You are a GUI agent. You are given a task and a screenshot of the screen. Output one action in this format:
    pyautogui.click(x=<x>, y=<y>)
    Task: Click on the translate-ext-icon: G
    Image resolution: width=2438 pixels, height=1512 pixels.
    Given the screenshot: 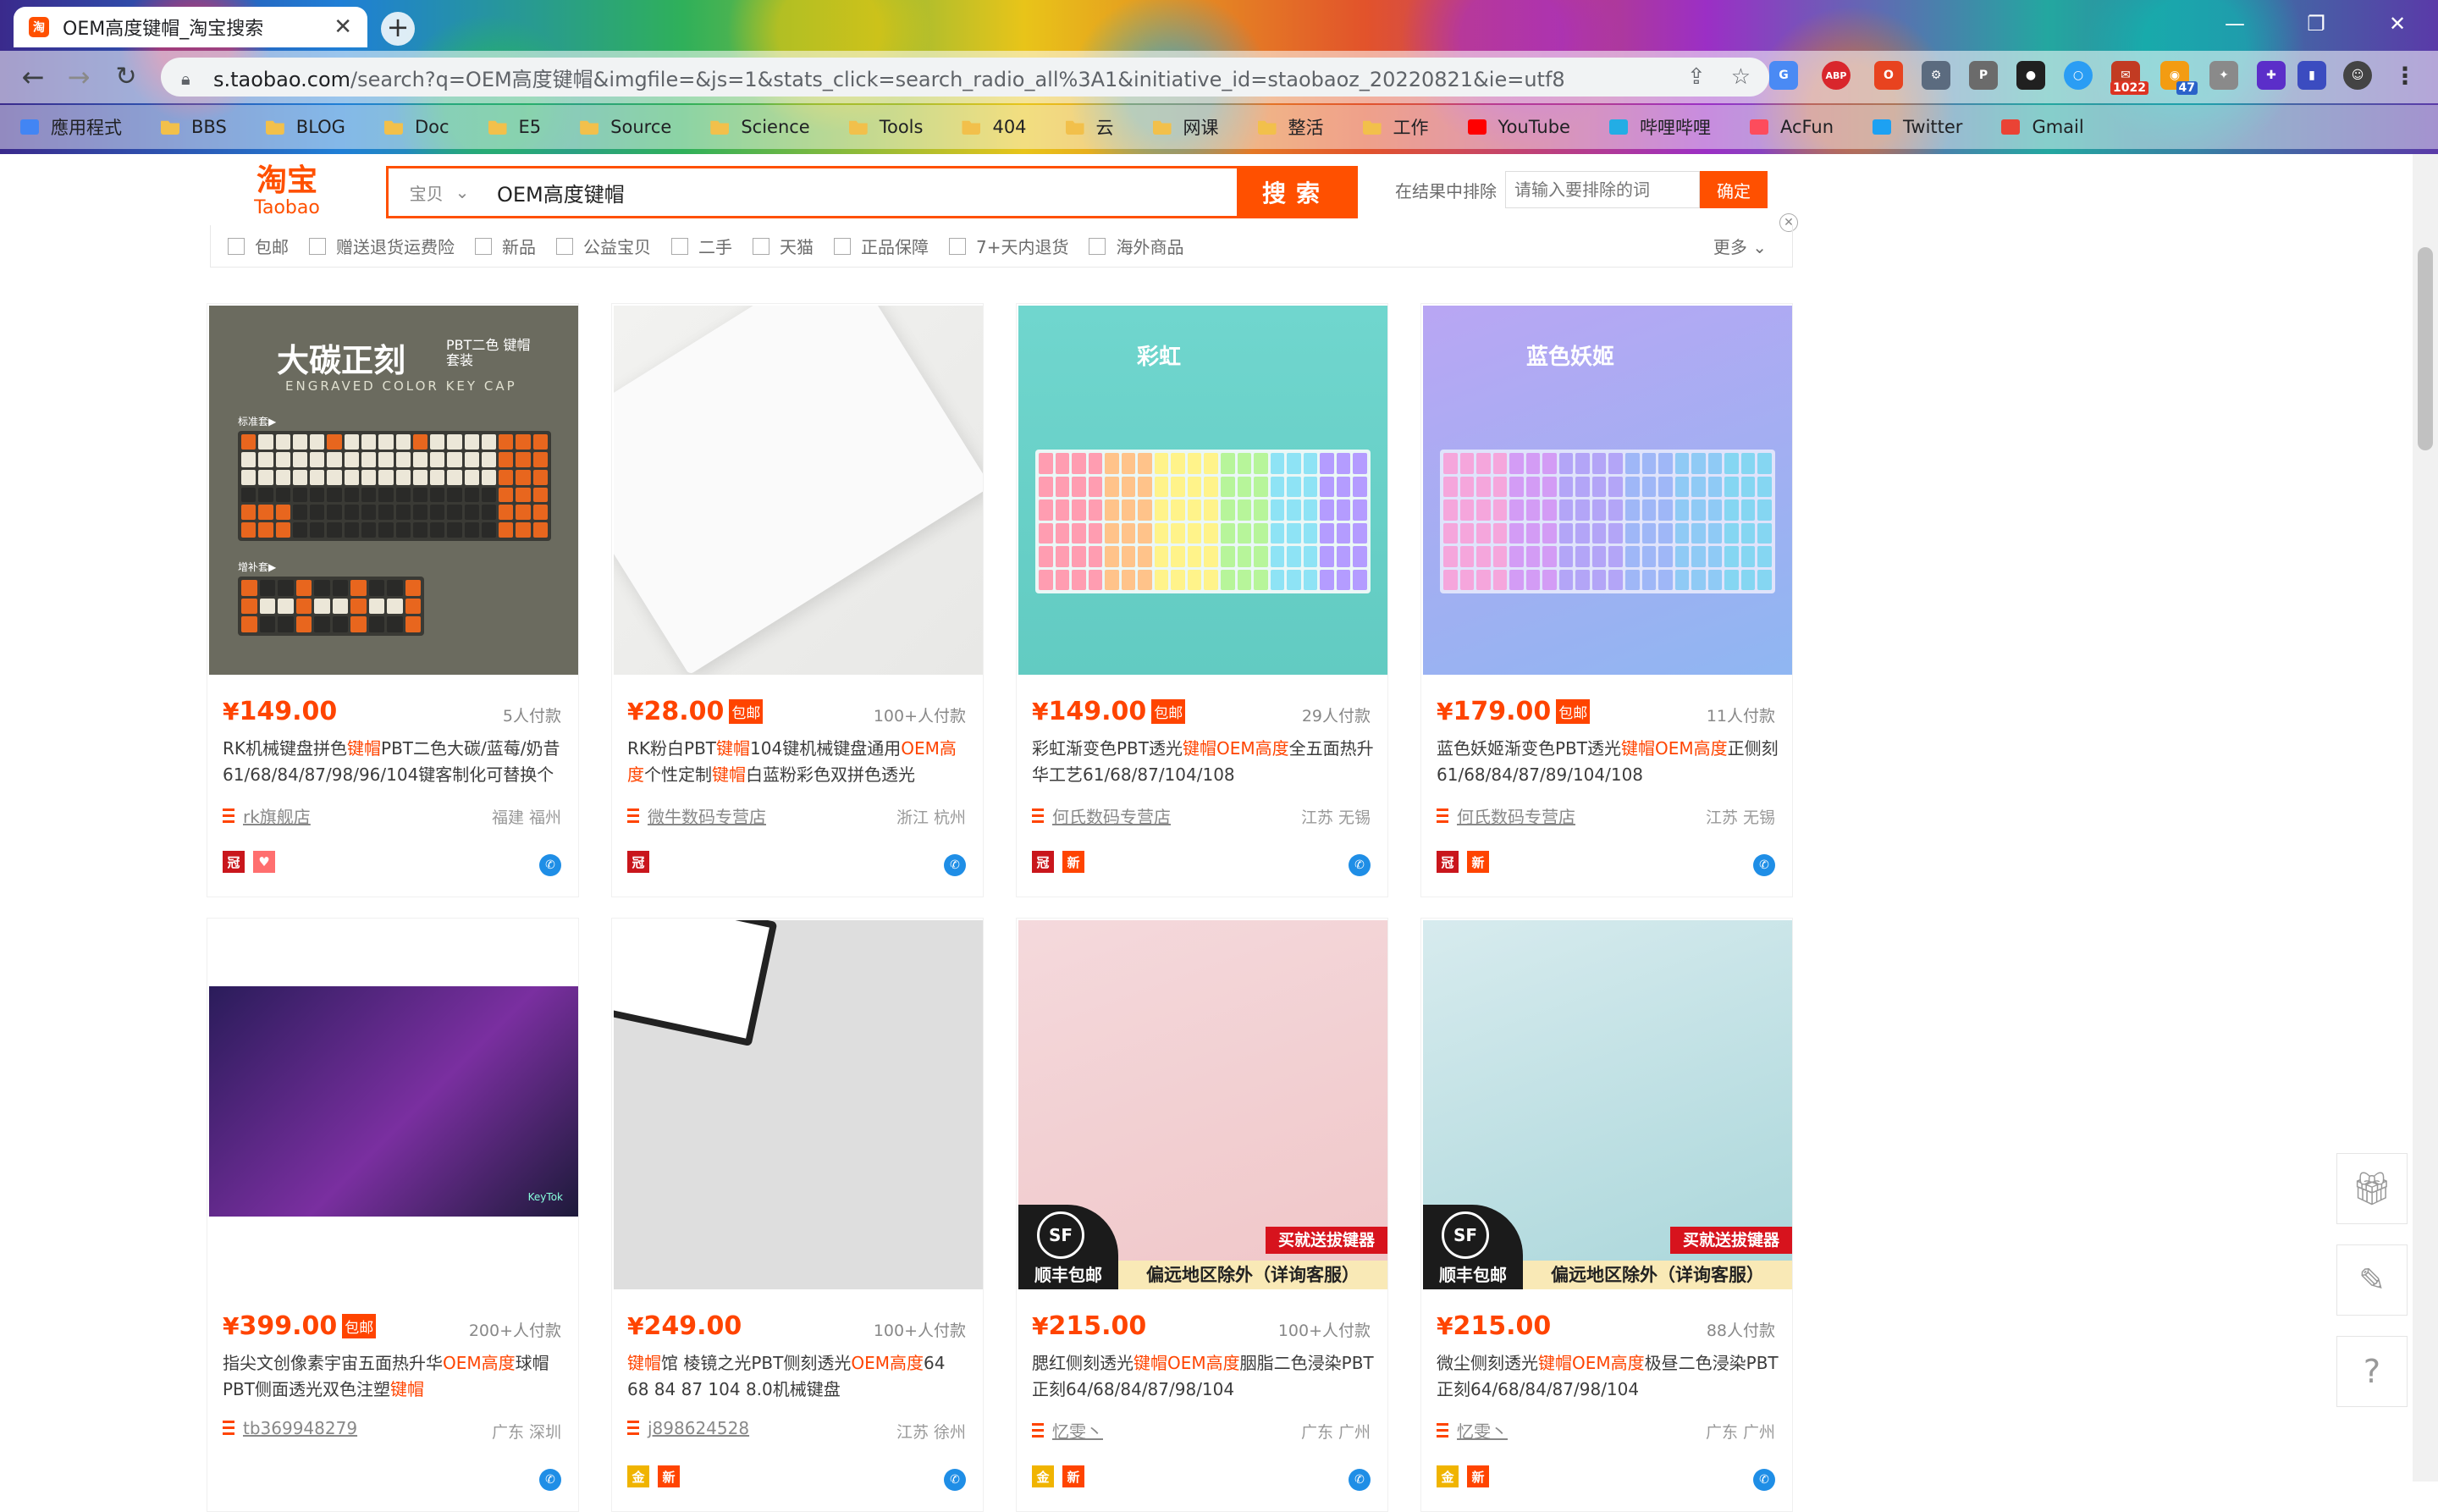 What is the action you would take?
    pyautogui.click(x=1783, y=75)
    